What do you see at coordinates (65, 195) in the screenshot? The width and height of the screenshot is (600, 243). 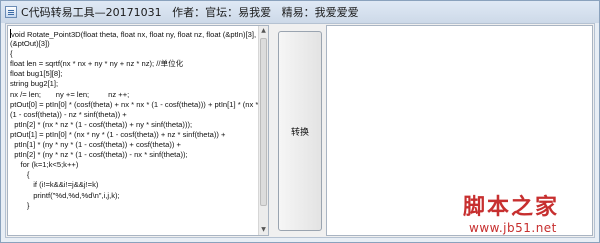 I see `code-line: printf("%d,%d,%d\n",i,j,k);` at bounding box center [65, 195].